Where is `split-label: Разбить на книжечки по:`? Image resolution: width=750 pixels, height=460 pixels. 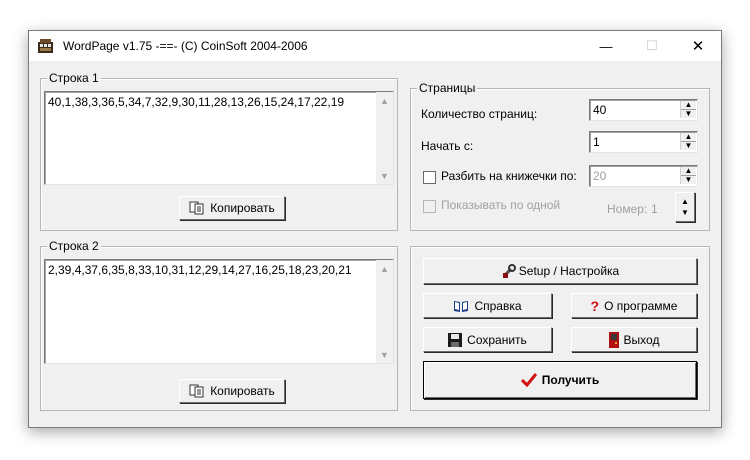 split-label: Разбить на книжечки по: is located at coordinates (509, 176).